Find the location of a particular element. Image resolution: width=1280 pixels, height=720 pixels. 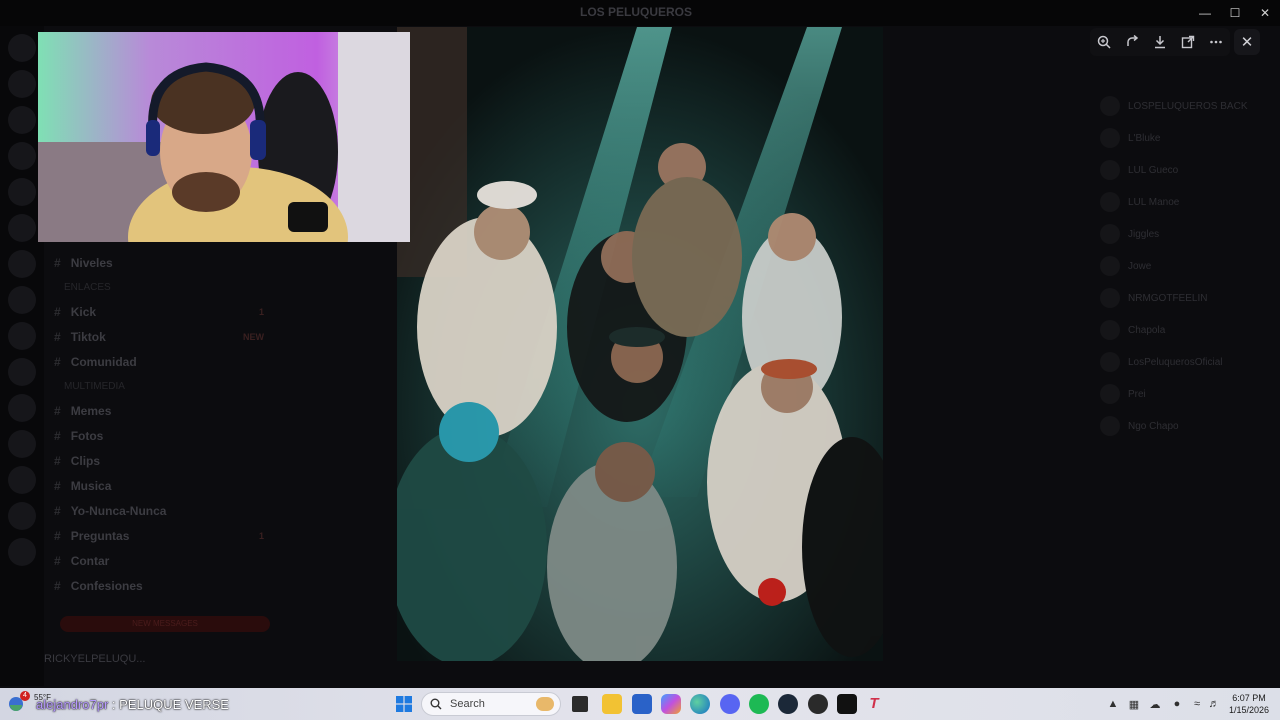

member-item: LOSPELUQUEROS BACK is located at coordinates (1185, 106).